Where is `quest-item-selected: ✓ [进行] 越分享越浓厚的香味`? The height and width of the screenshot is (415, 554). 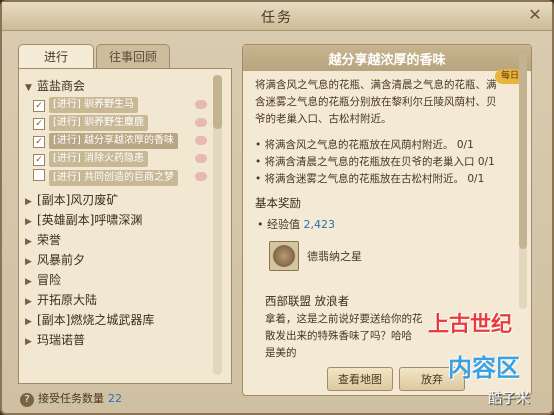 quest-item-selected: ✓ [进行] 越分享越浓厚的香味 is located at coordinates (121, 141).